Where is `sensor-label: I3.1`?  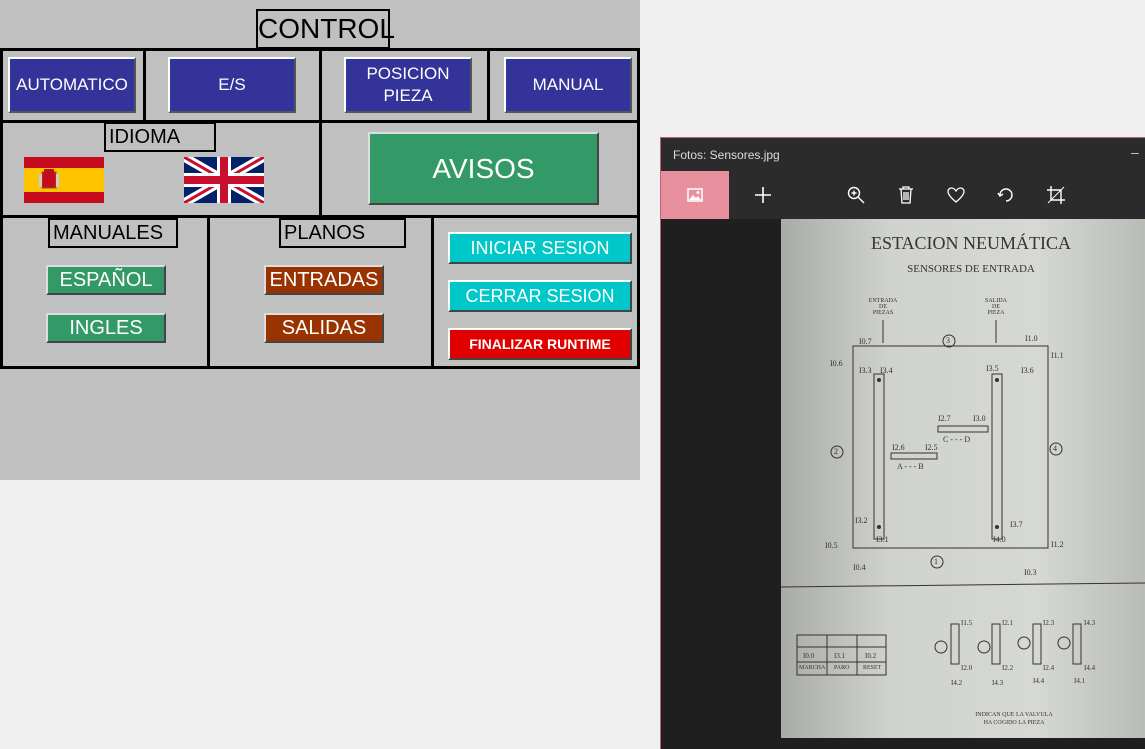
sensor-label: I3.1 is located at coordinates (882, 539).